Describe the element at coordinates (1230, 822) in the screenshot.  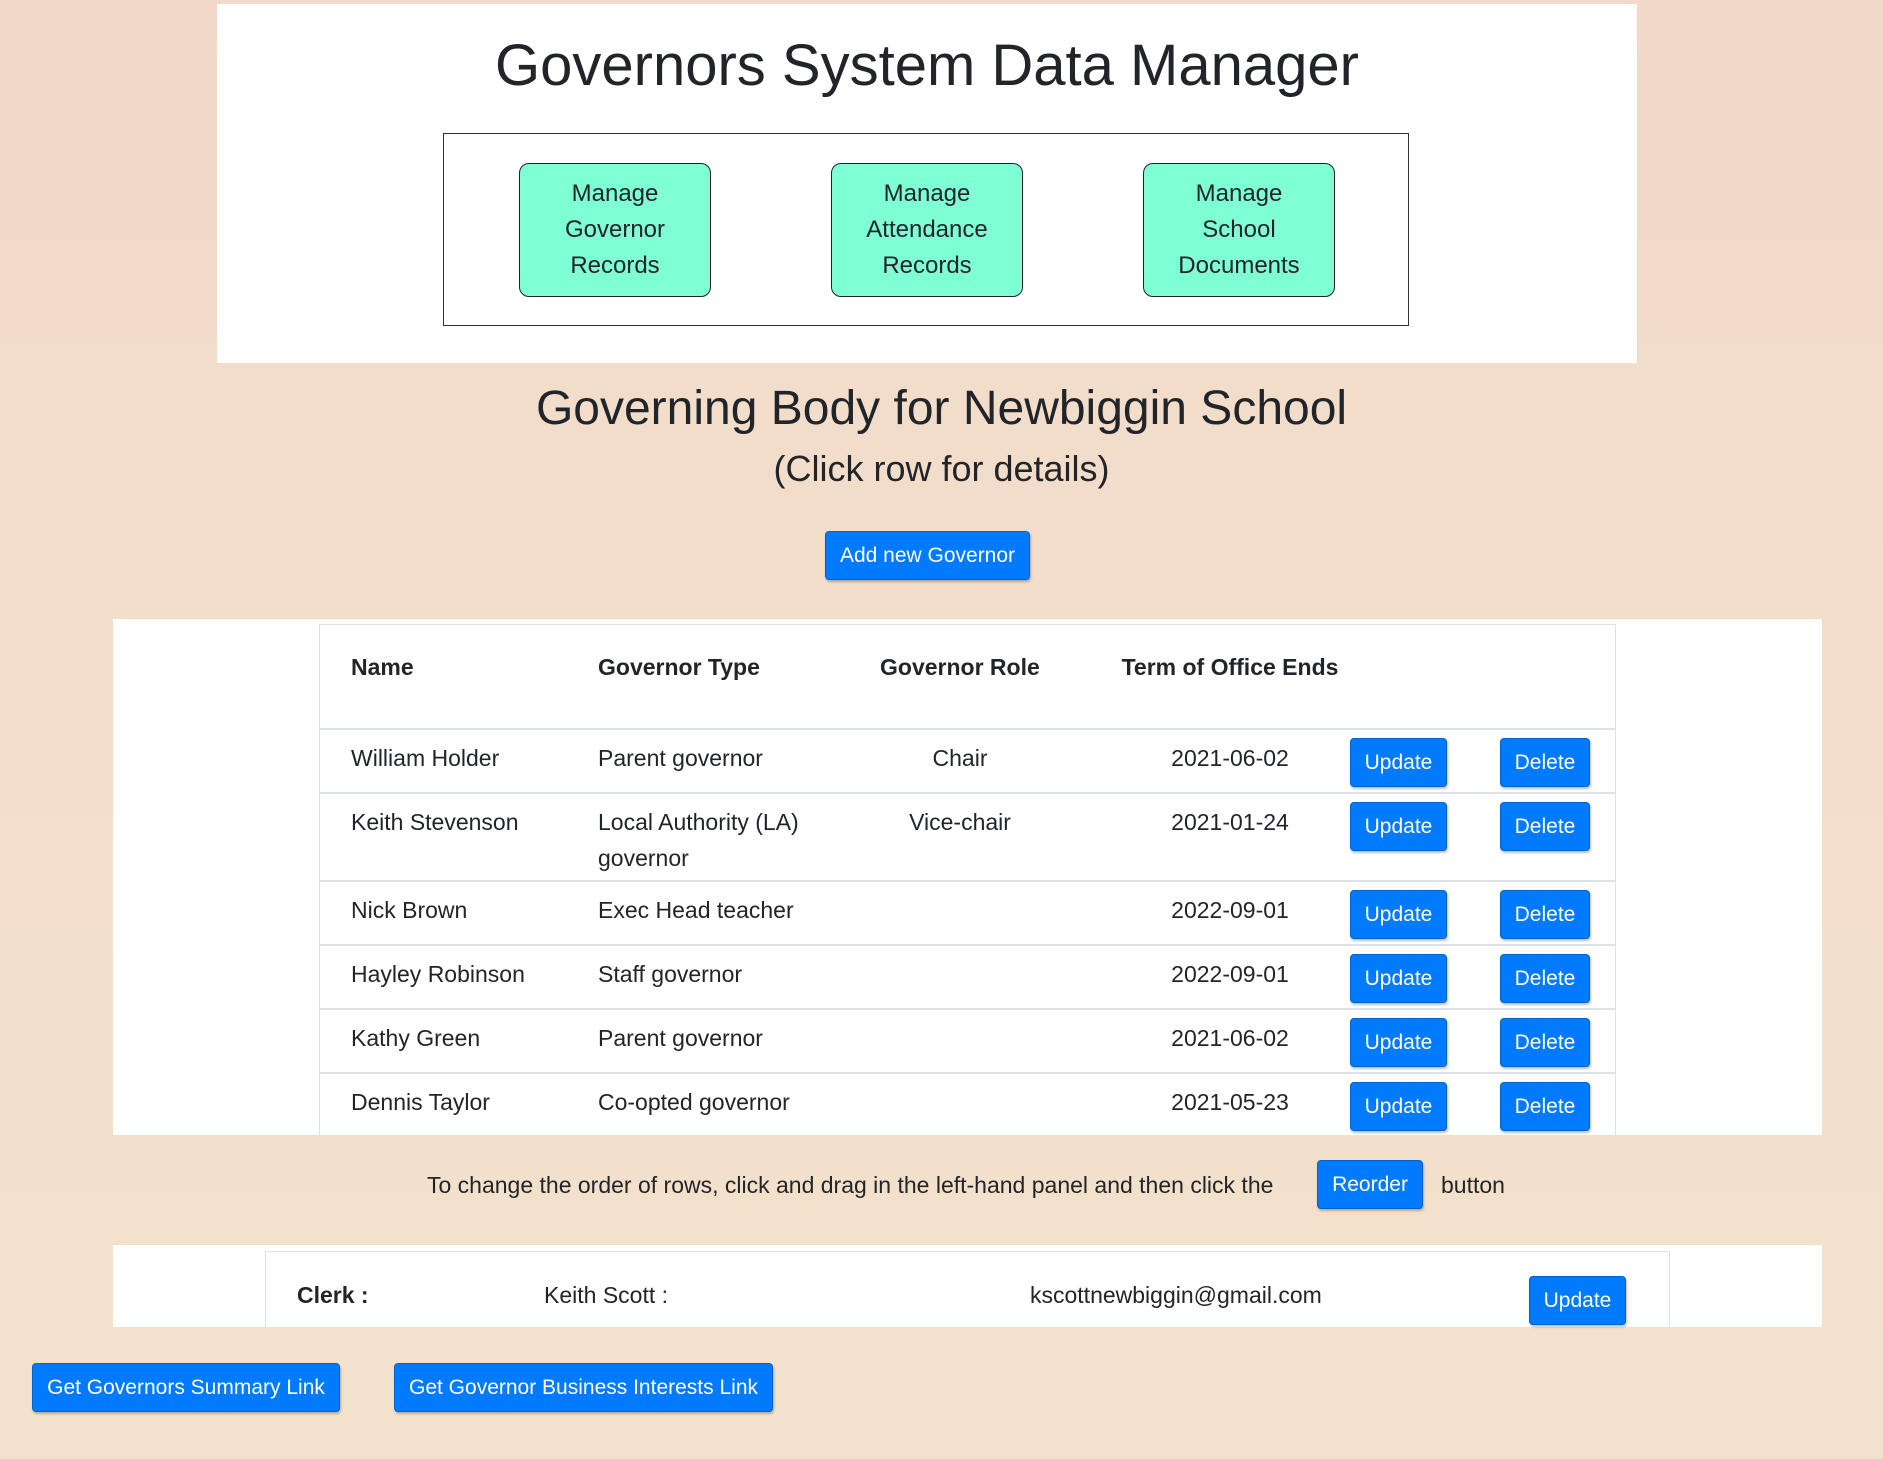
I see `term-ends: 2021-01-24` at that location.